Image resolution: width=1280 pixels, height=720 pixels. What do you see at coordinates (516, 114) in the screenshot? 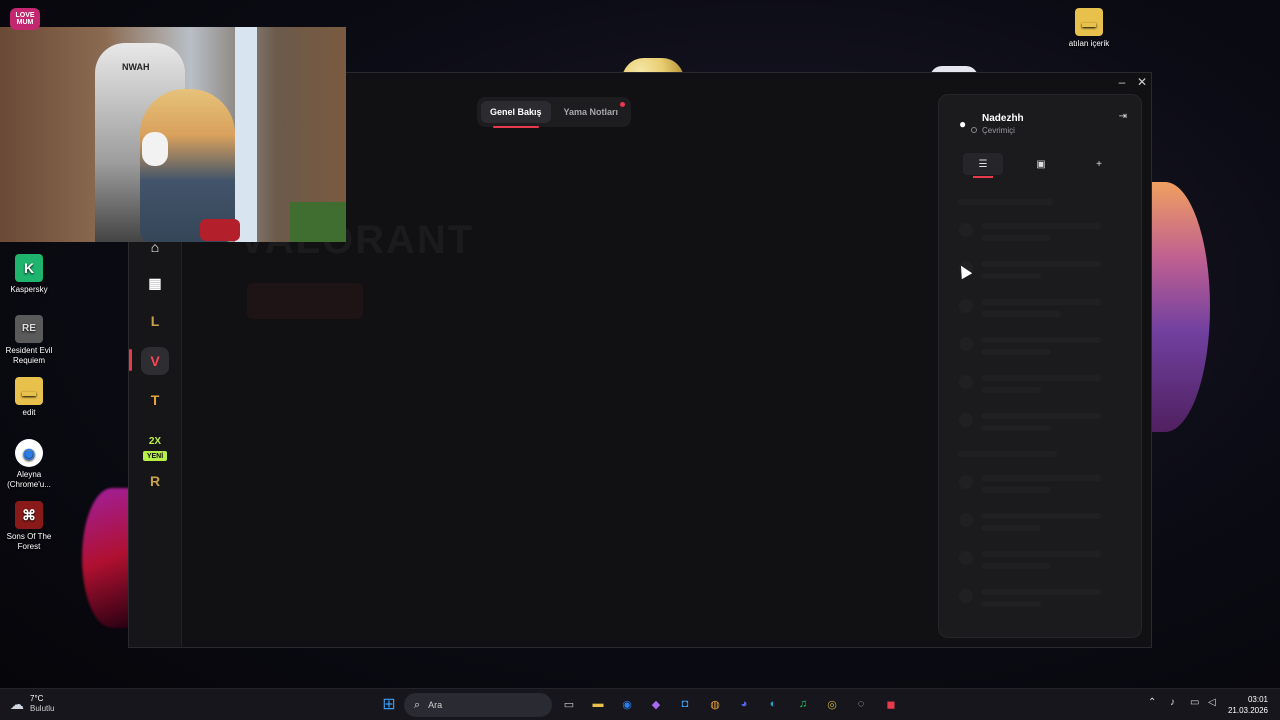
I see `tab-overview: Genel Bakış` at bounding box center [516, 114].